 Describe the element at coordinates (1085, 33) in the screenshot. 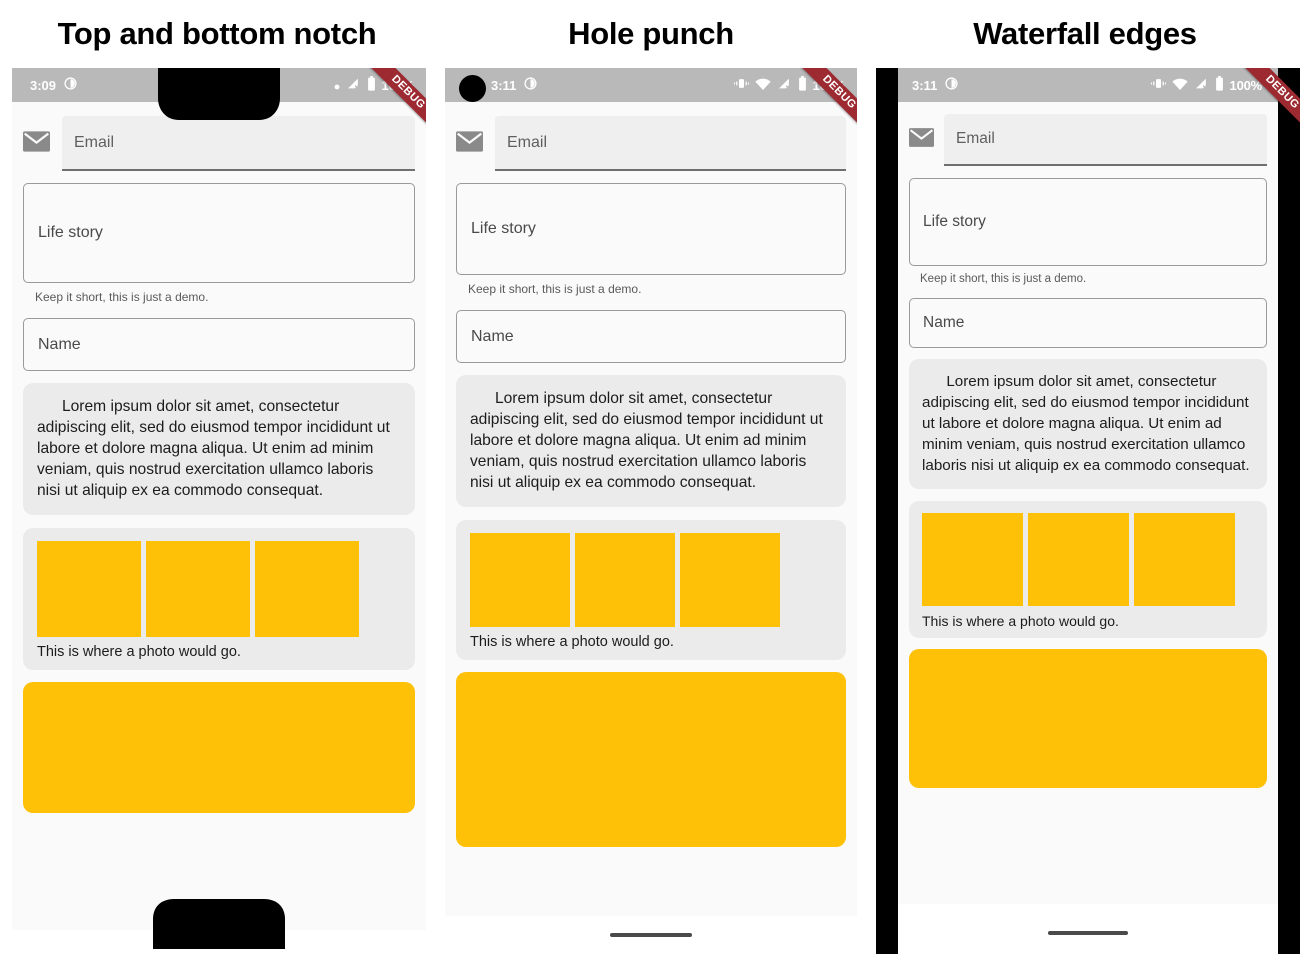

I see `panel-title: Waterfall edges` at that location.